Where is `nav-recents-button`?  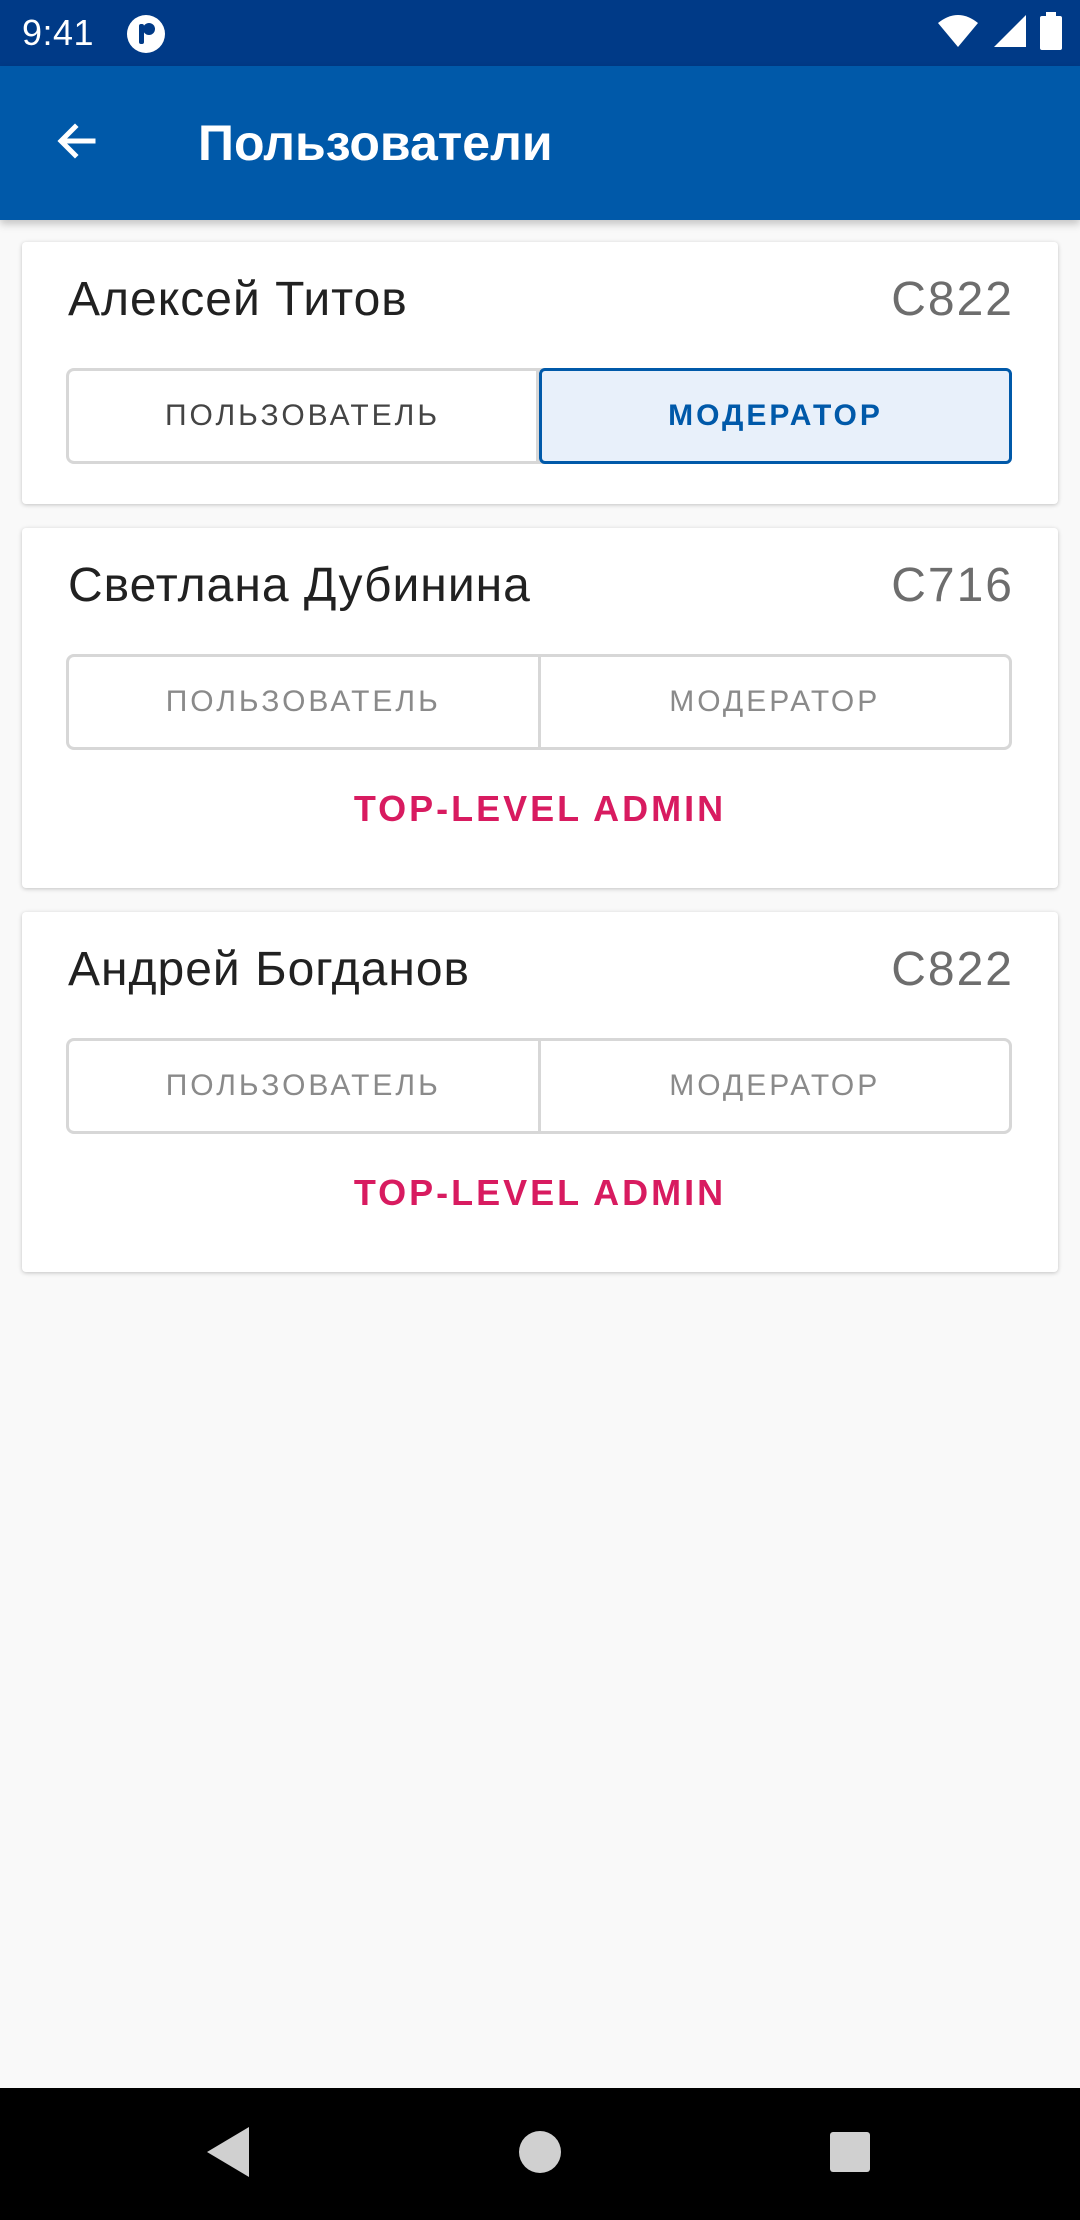
nav-recents-button is located at coordinates (850, 2154).